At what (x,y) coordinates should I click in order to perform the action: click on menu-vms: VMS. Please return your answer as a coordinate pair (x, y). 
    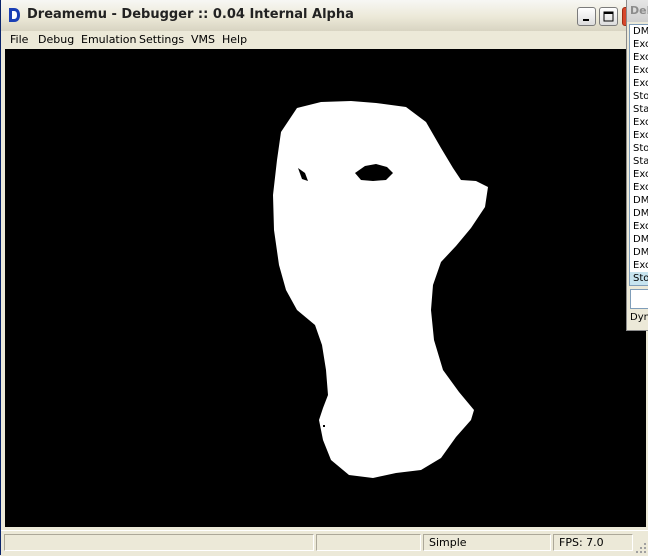
    Looking at the image, I should click on (203, 39).